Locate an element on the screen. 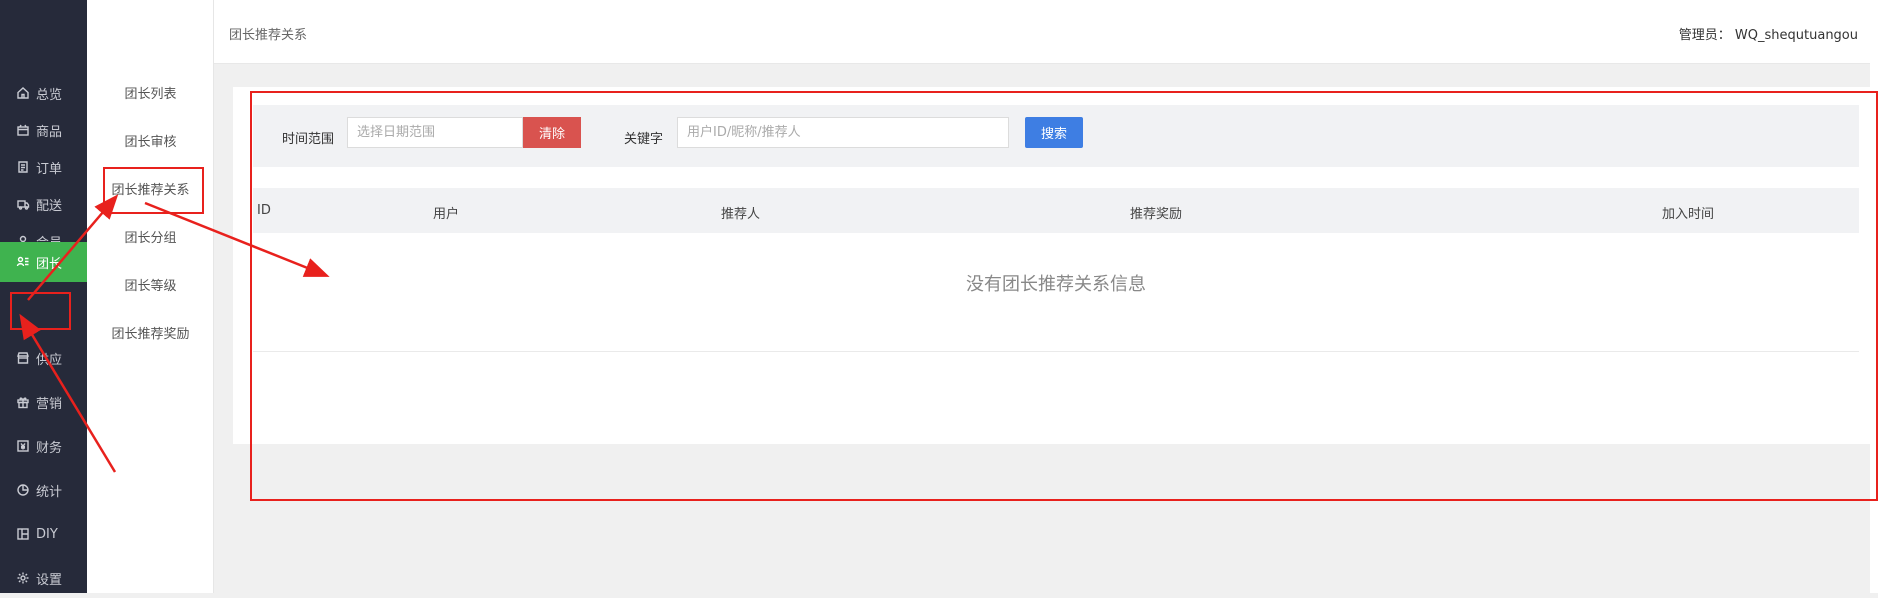 The height and width of the screenshot is (598, 1878). sidebar-item-label: 团长 is located at coordinates (49, 264).